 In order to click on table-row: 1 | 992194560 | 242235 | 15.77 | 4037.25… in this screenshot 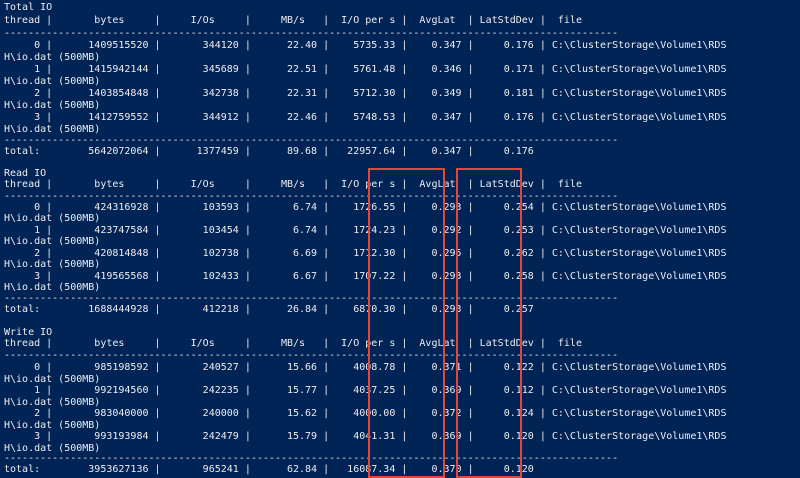, I will do `click(365, 390)`.